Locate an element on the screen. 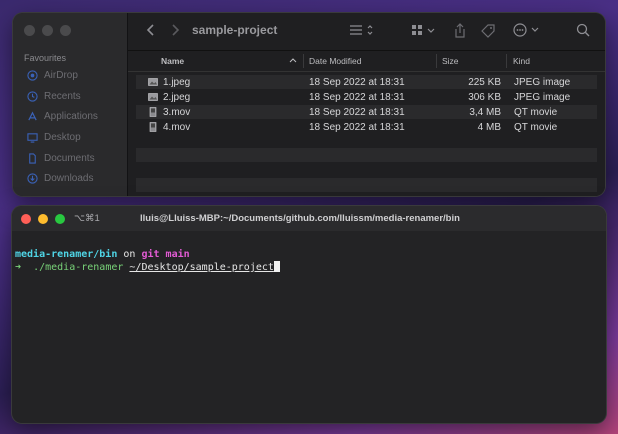 This screenshot has height=434, width=618. chevron-right-icon is located at coordinates (176, 30).